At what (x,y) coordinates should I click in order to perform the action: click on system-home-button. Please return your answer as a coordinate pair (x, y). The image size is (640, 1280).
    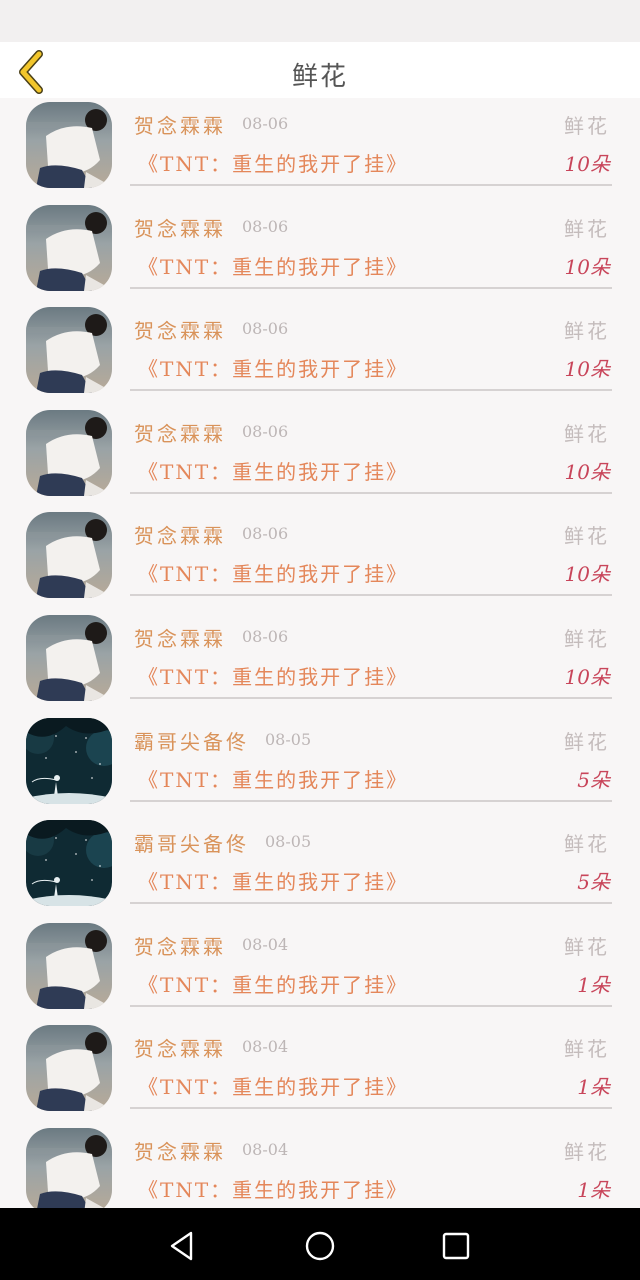
    Looking at the image, I should click on (320, 1246).